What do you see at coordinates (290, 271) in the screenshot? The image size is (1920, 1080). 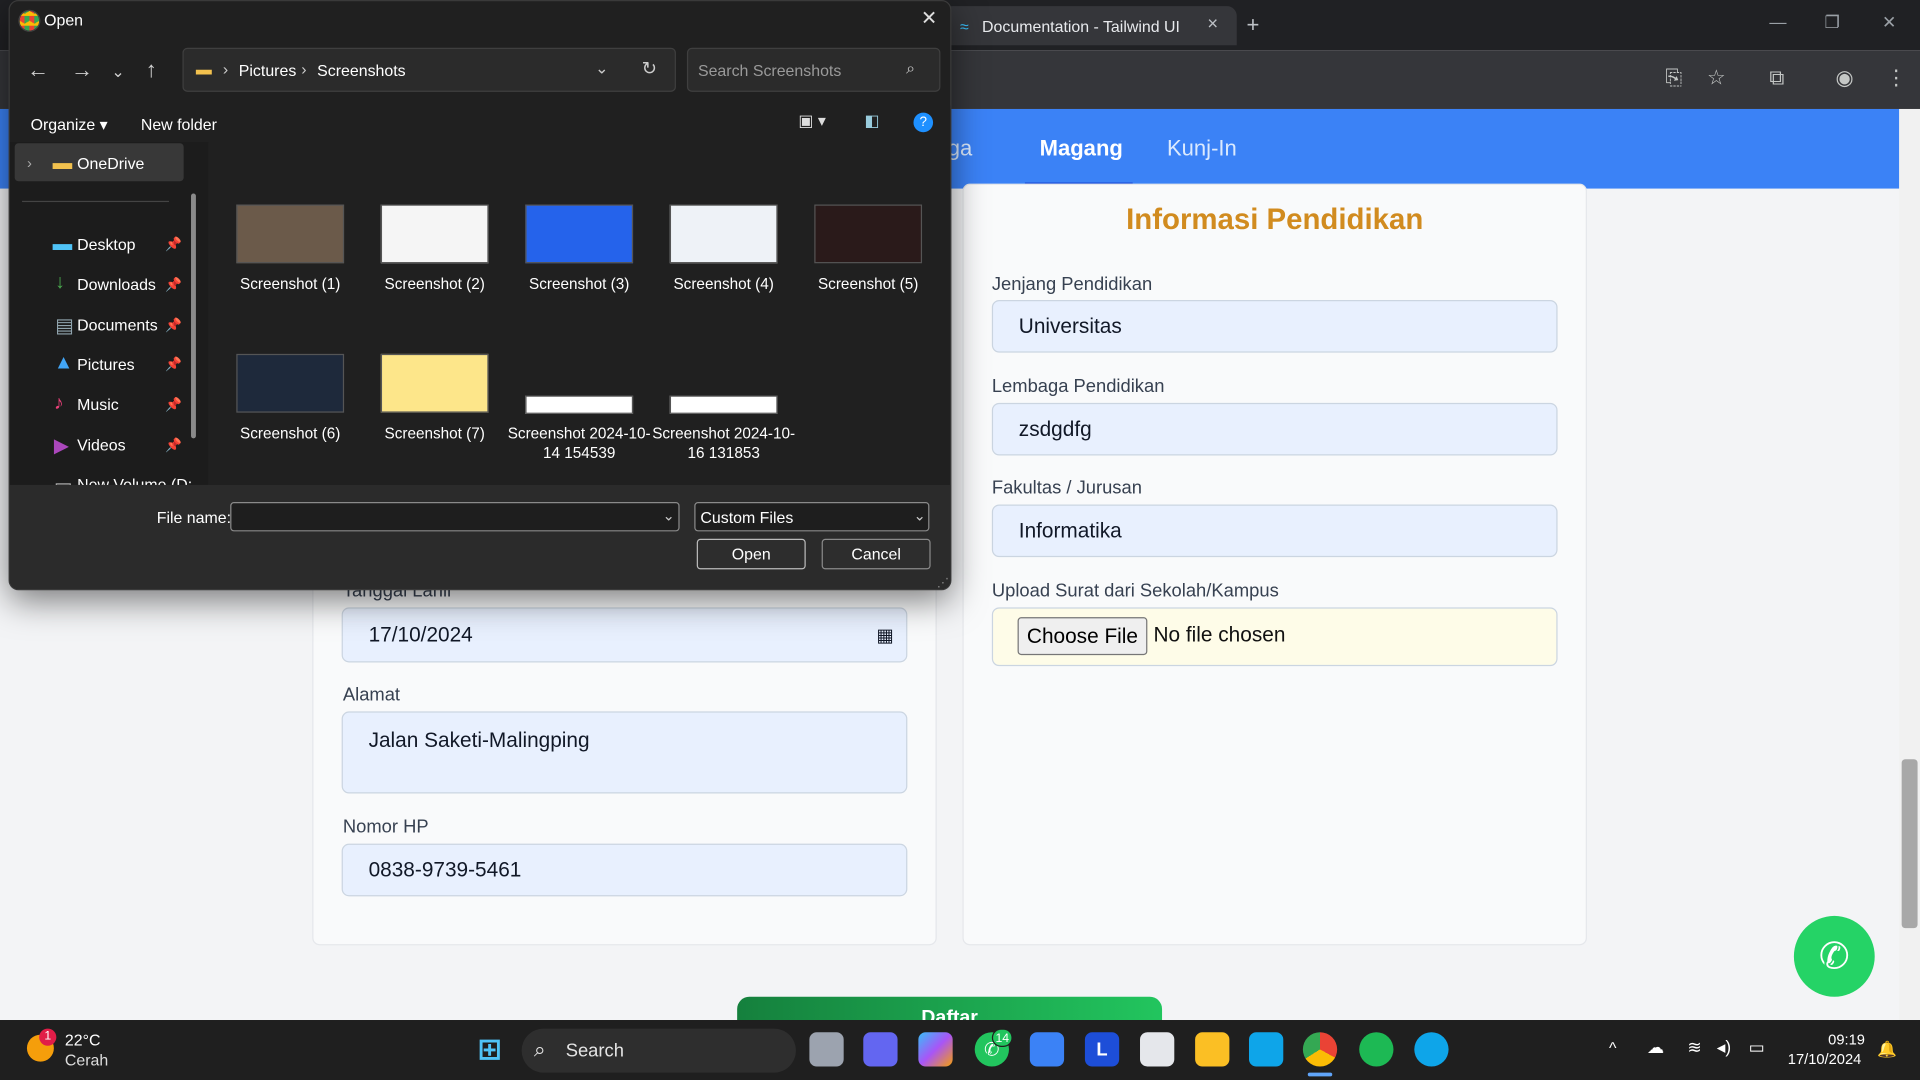 I see `file-item: Screenshot (1)` at bounding box center [290, 271].